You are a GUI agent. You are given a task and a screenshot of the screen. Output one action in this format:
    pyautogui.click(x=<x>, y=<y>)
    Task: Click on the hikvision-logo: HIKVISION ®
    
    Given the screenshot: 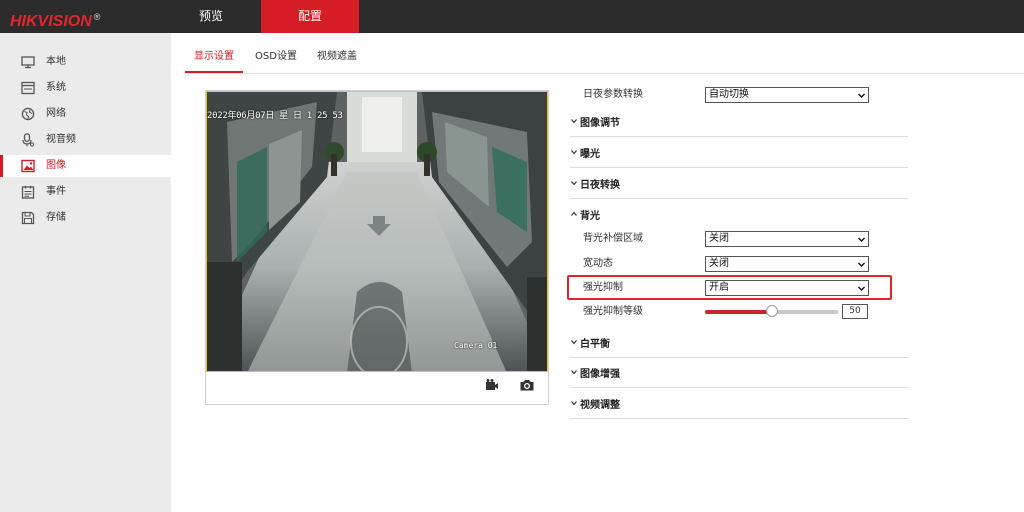 What is the action you would take?
    pyautogui.click(x=55, y=18)
    